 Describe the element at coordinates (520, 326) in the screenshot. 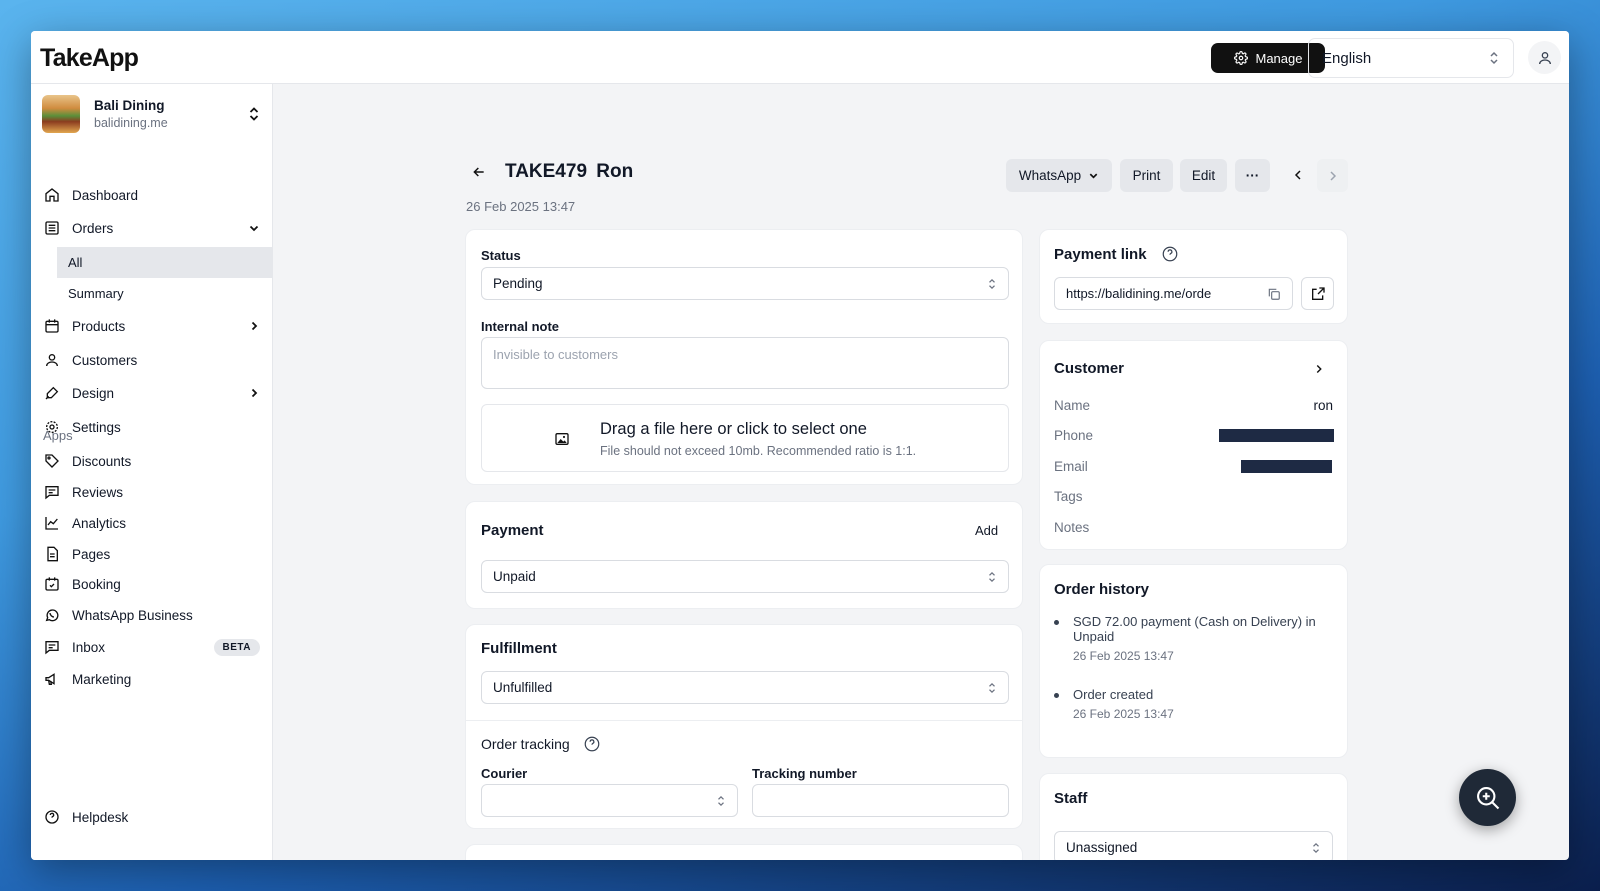

I see `internal-note-label: Internal note` at that location.